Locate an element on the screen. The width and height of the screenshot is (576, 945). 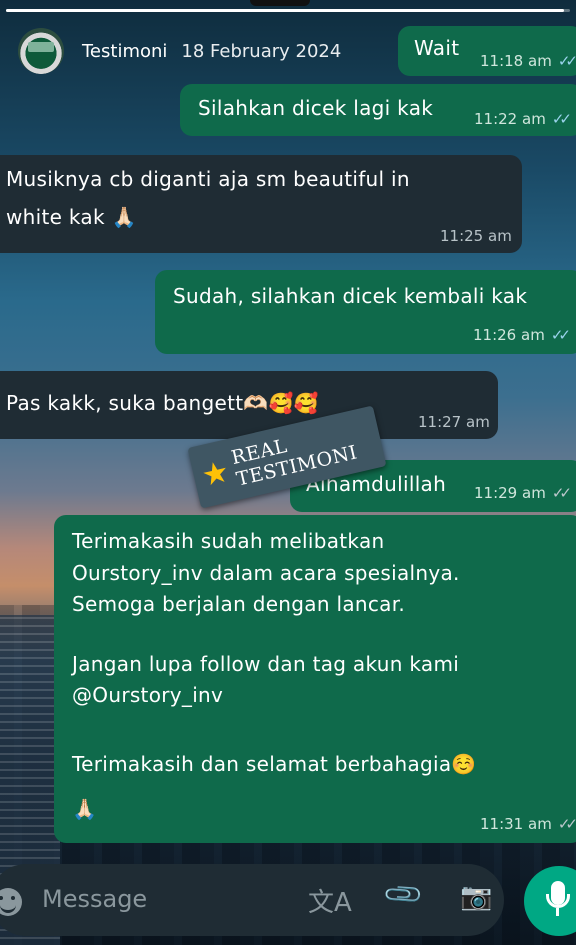
avatar is located at coordinates (41, 51).